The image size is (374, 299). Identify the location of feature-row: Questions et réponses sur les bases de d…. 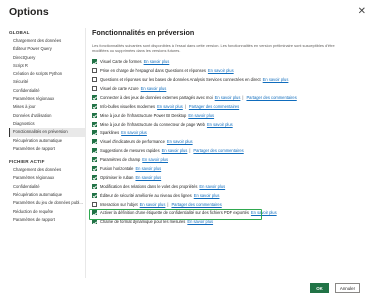
(230, 79).